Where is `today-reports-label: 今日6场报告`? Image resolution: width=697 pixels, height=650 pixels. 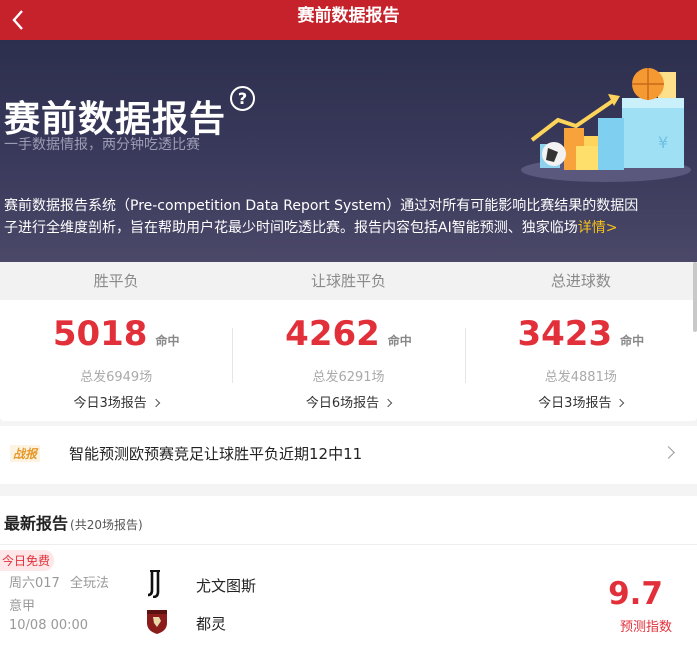 today-reports-label: 今日6场报告 is located at coordinates (342, 403).